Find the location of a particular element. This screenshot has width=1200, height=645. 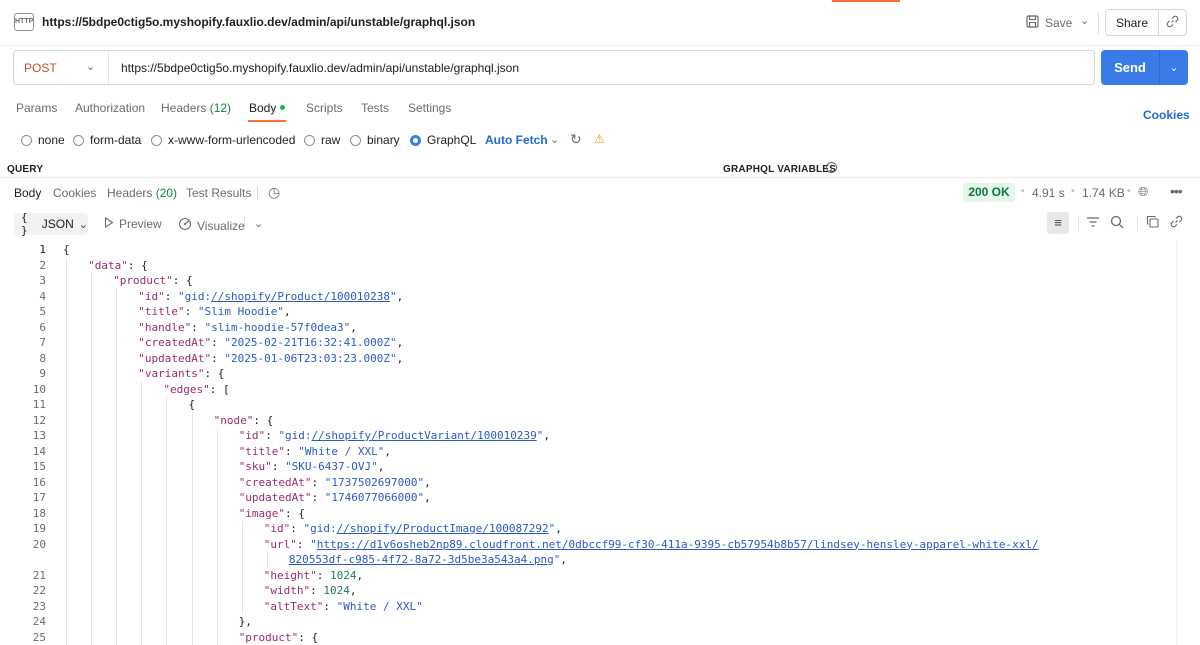

tab-tests: Tests is located at coordinates (375, 108).